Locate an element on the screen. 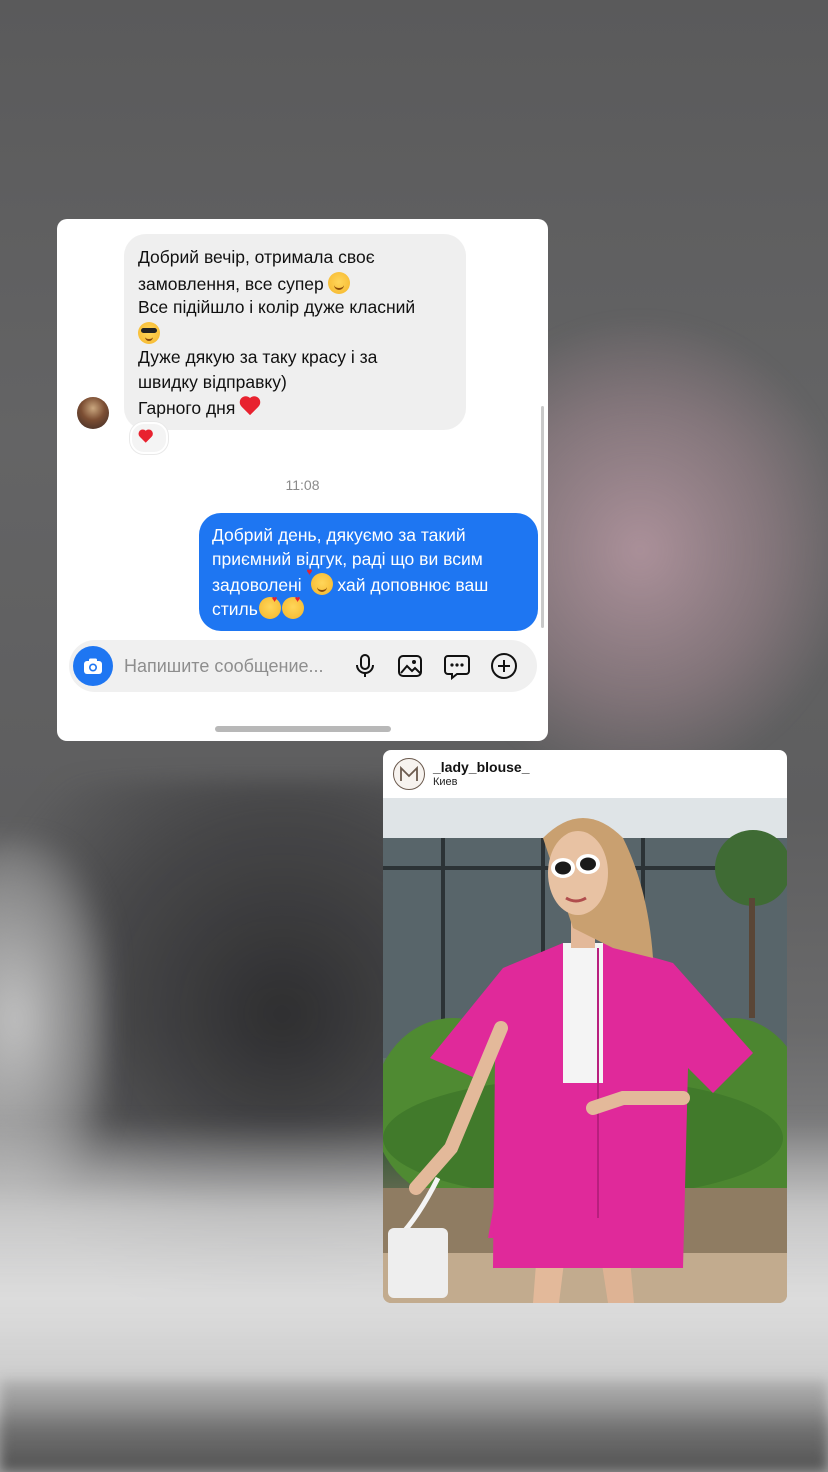 The width and height of the screenshot is (828, 1472). incoming-line-1: Добрий вечір, отримала своє is located at coordinates (256, 257).